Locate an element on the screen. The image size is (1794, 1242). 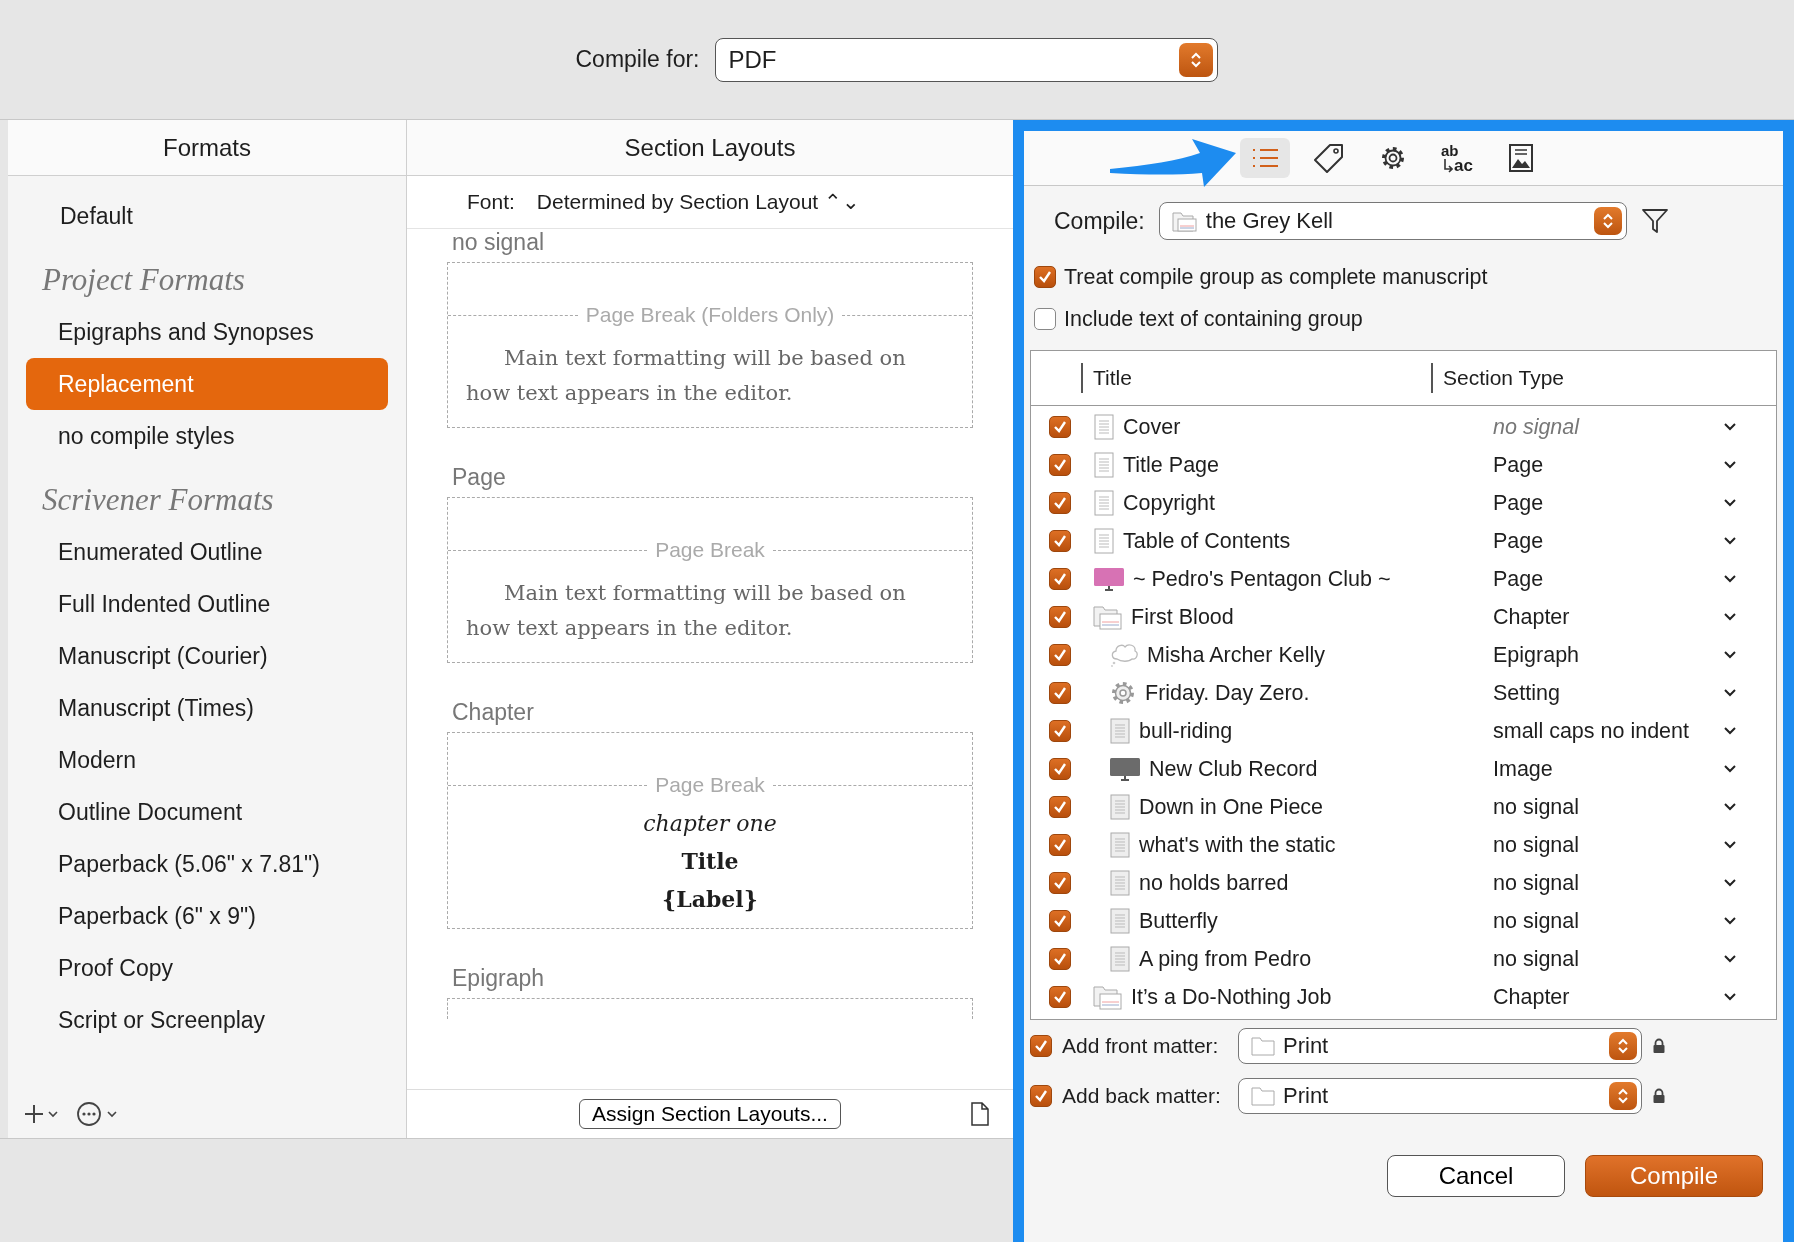
toolbar-tab: ab ac is located at coordinates (1457, 158).